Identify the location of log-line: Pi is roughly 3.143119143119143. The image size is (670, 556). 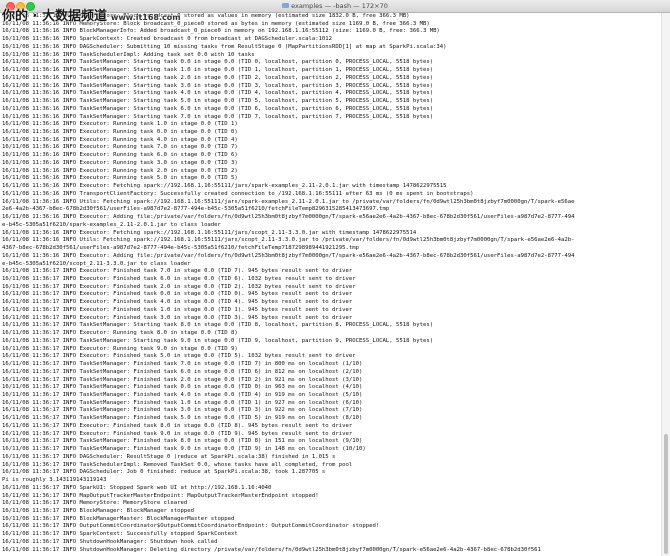
(54, 480).